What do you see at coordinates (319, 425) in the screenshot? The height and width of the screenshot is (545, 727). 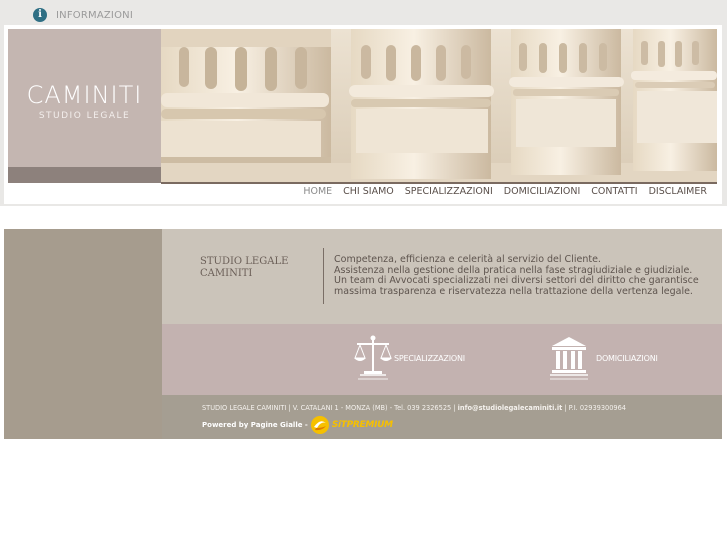 I see `sid-swirl-icon` at bounding box center [319, 425].